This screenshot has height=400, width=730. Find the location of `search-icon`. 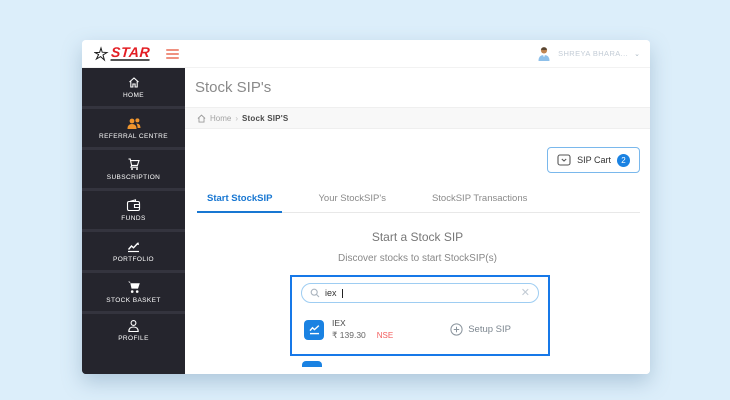

search-icon is located at coordinates (315, 293).